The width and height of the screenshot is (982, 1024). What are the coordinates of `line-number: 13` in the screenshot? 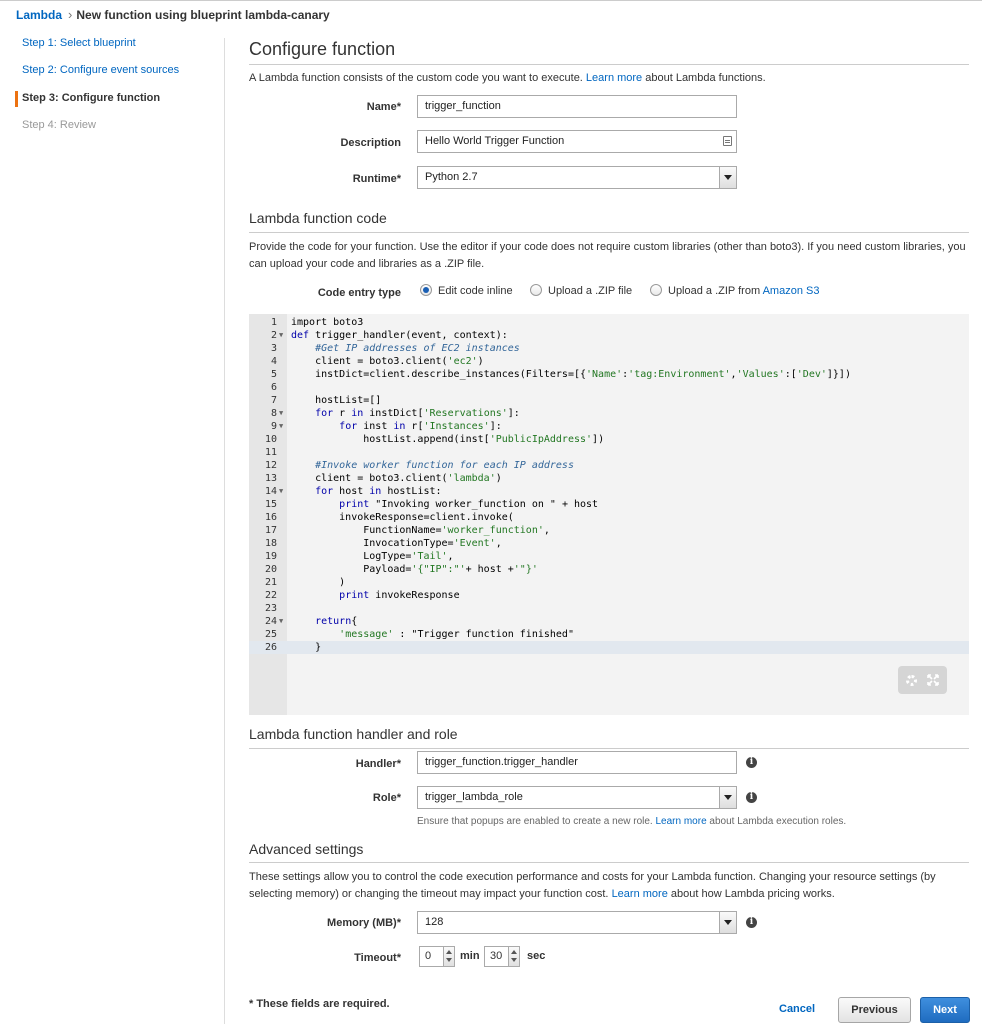 It's located at (270, 478).